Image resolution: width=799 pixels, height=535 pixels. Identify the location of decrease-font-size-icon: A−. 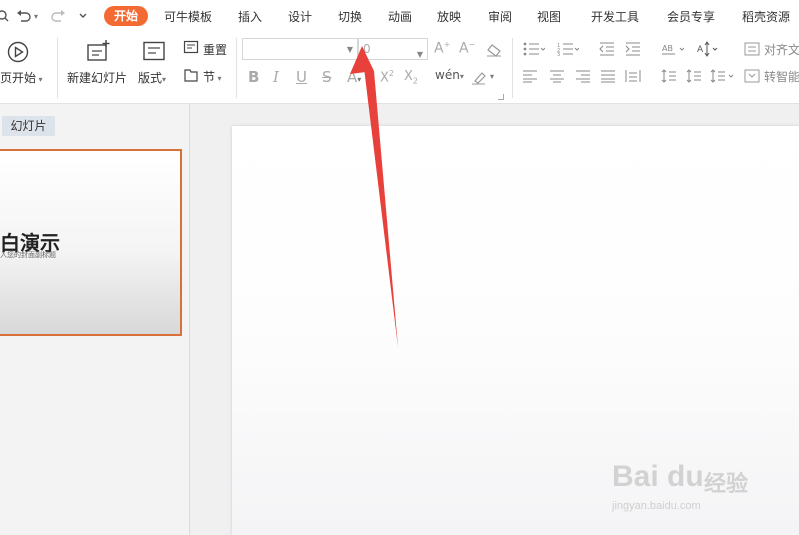
(467, 48).